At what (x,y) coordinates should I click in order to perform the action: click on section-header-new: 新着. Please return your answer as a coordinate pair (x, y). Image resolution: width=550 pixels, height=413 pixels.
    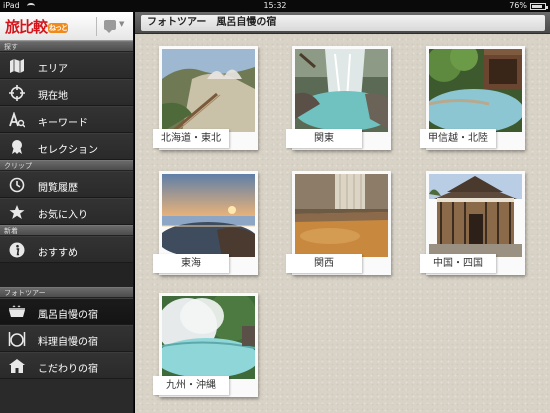
    Looking at the image, I should click on (66, 230).